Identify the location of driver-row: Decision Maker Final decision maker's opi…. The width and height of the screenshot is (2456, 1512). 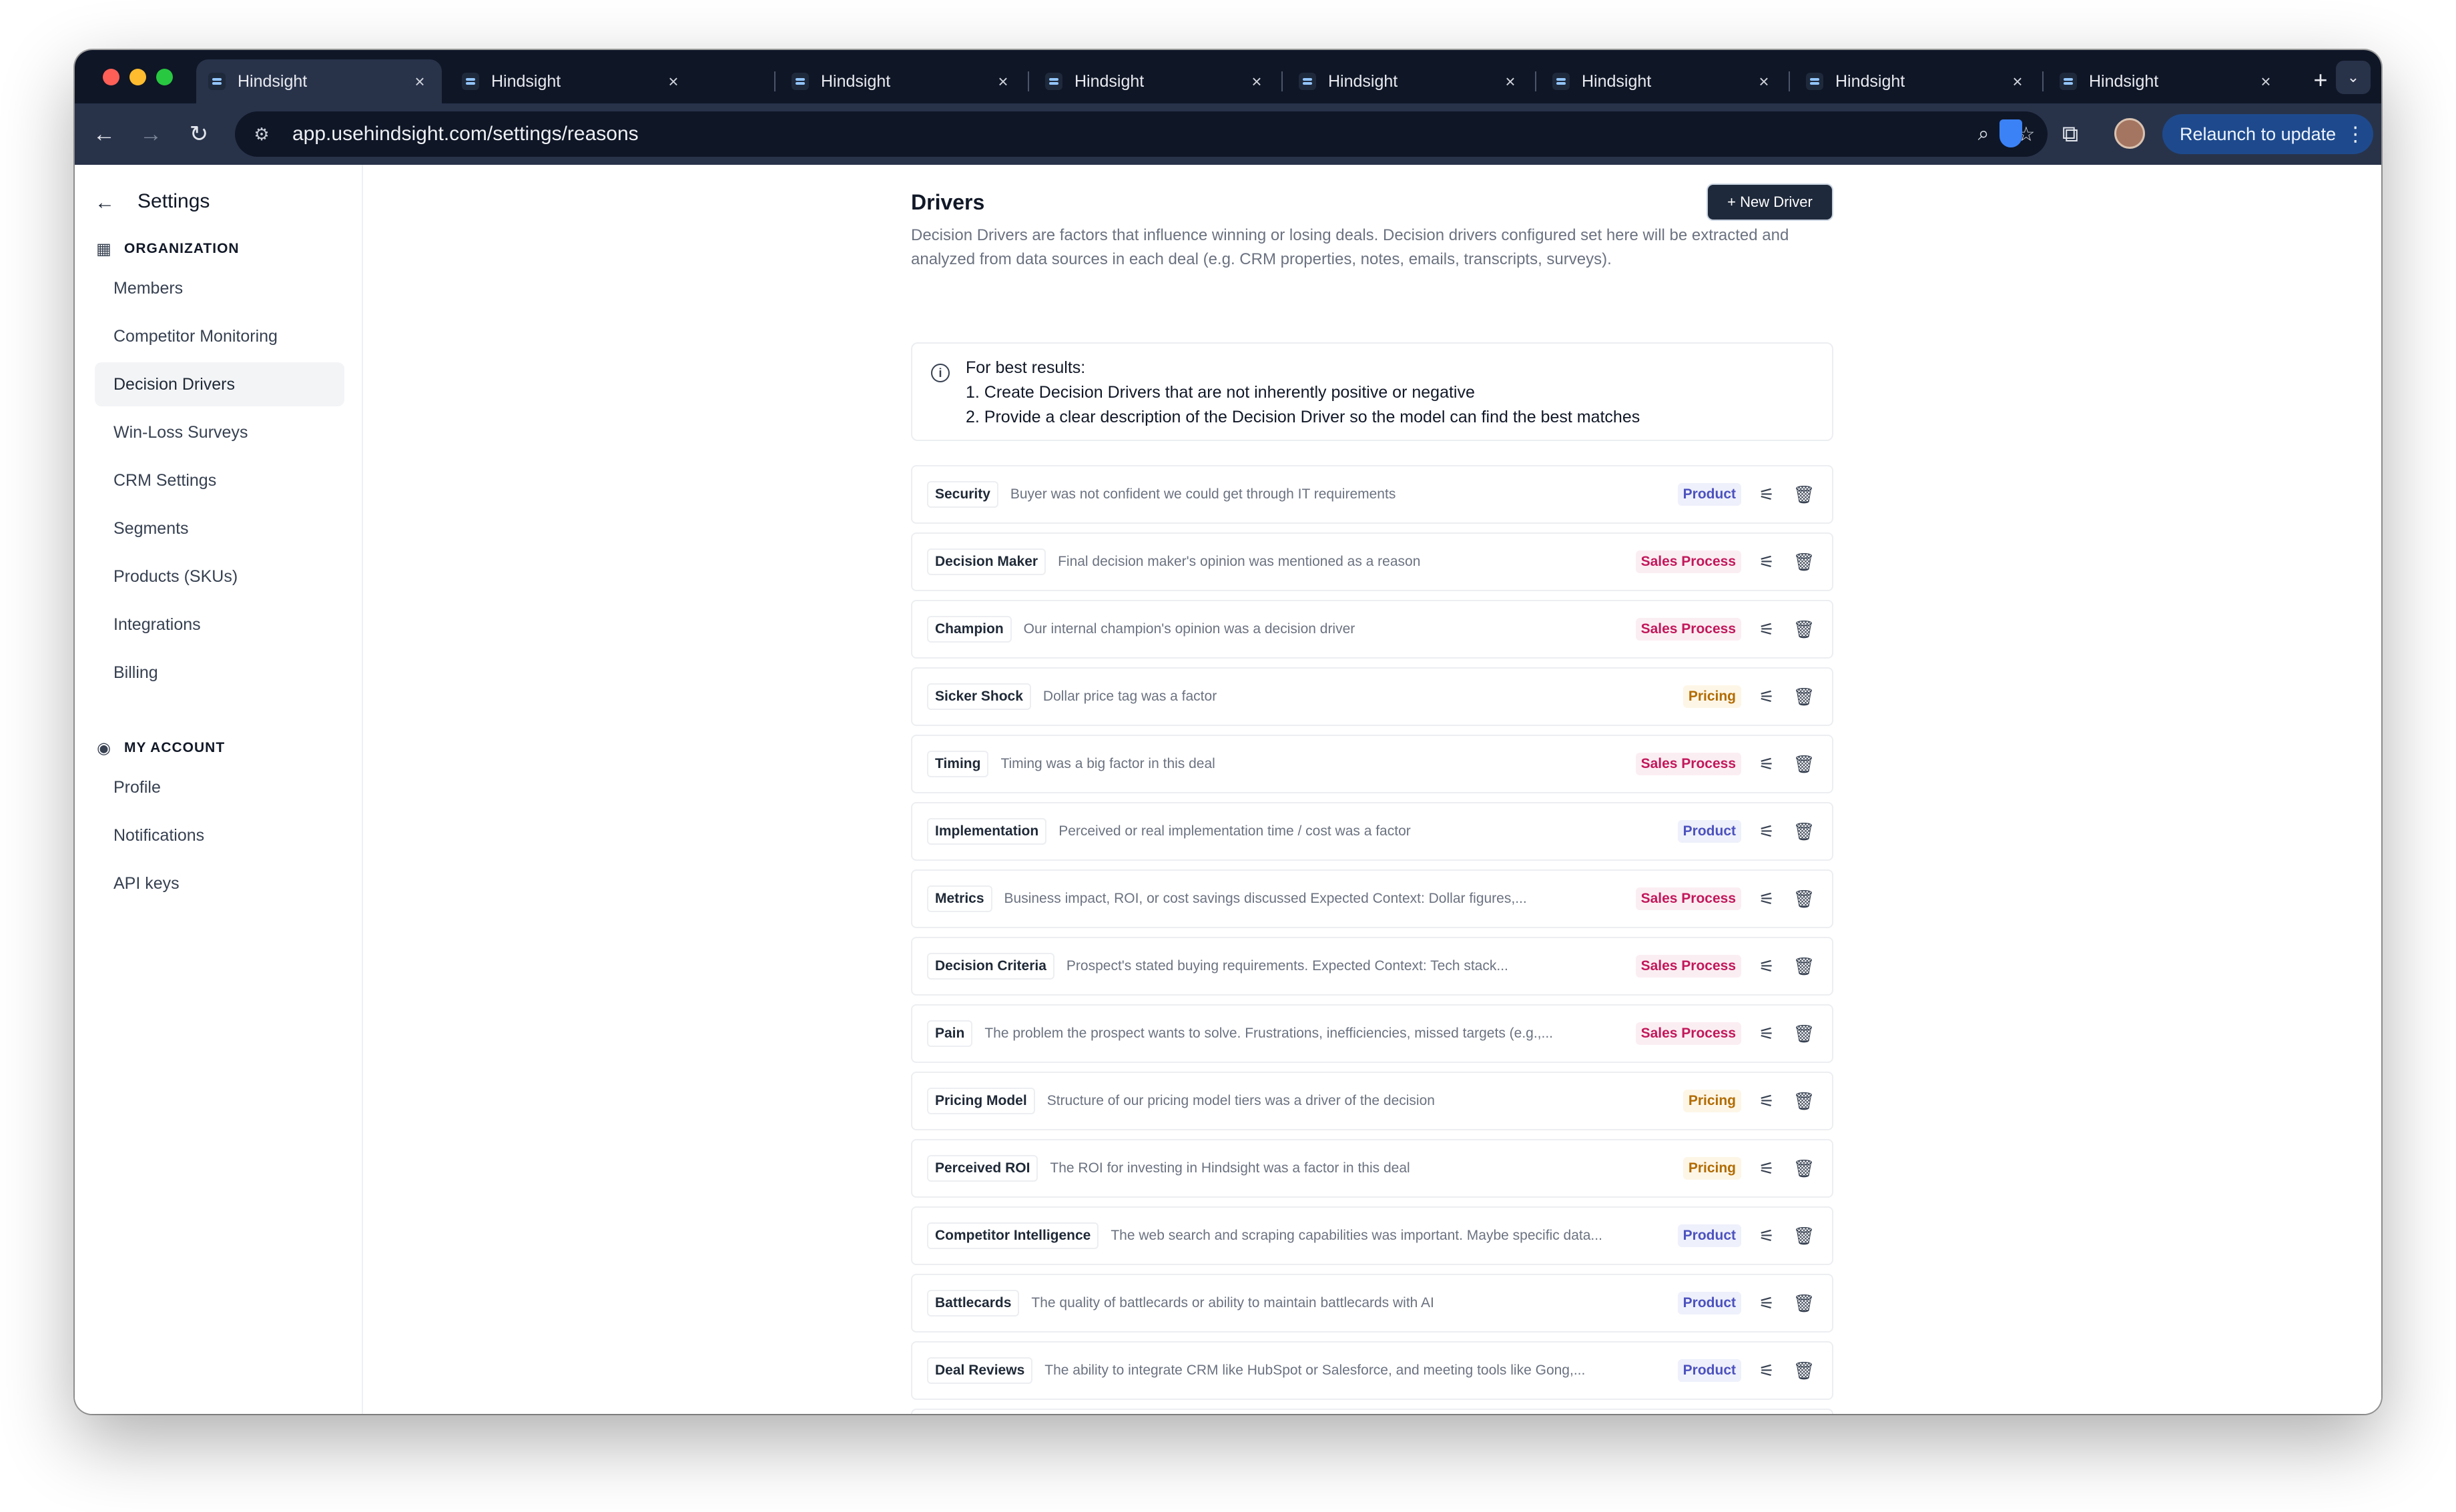
(1372, 561).